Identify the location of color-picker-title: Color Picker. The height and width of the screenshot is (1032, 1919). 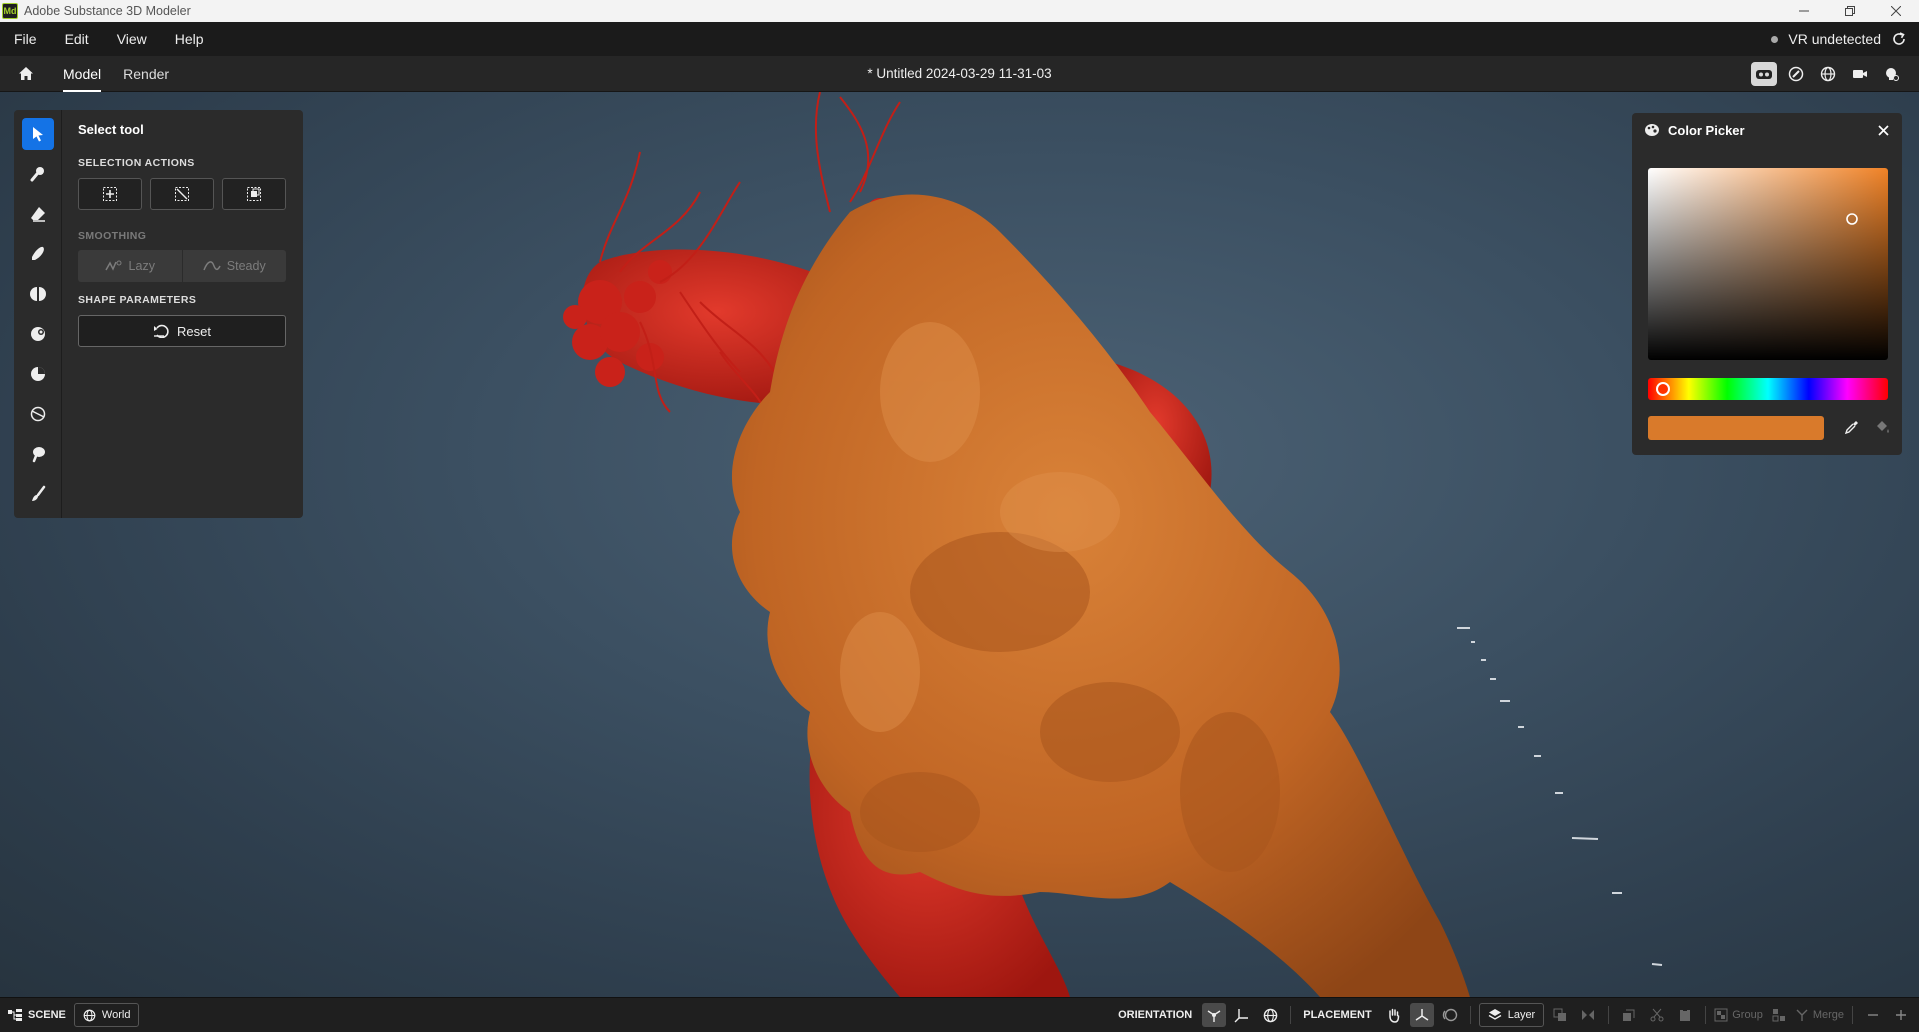
(1706, 130).